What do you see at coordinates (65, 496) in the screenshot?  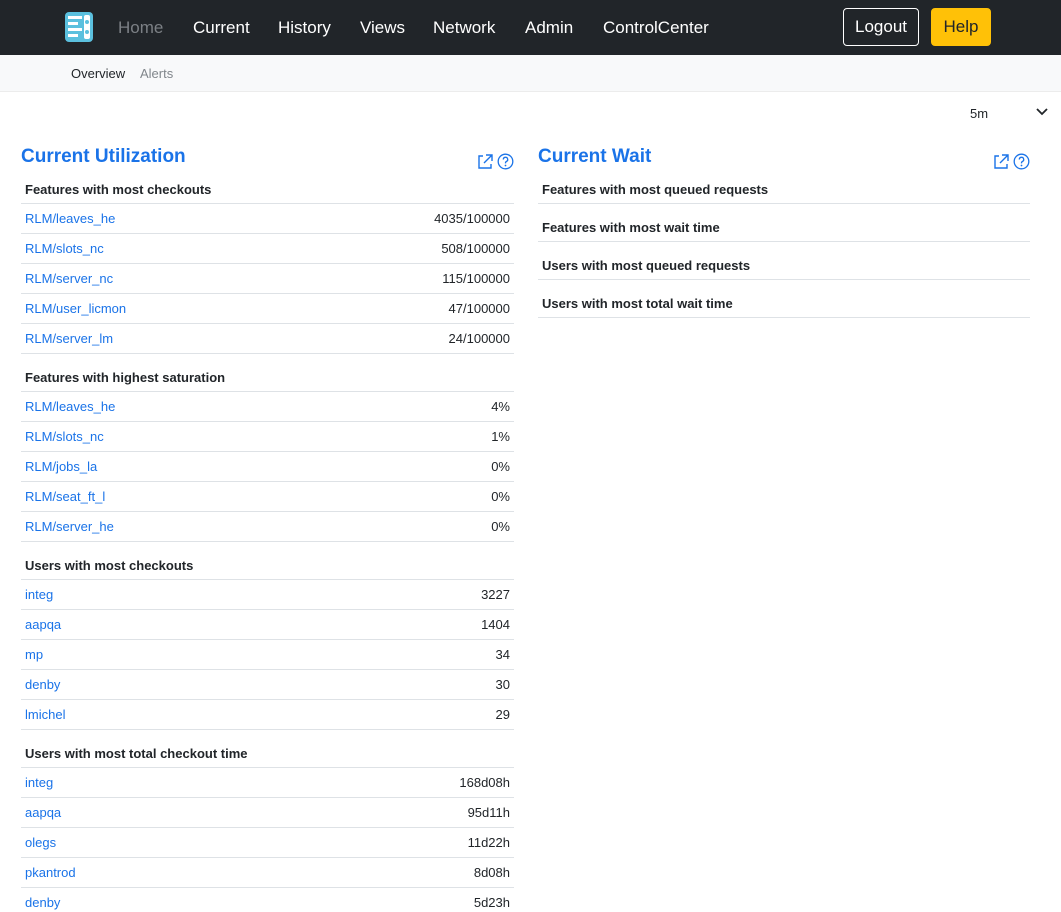 I see `feature-link: RLM/seat_ft_l` at bounding box center [65, 496].